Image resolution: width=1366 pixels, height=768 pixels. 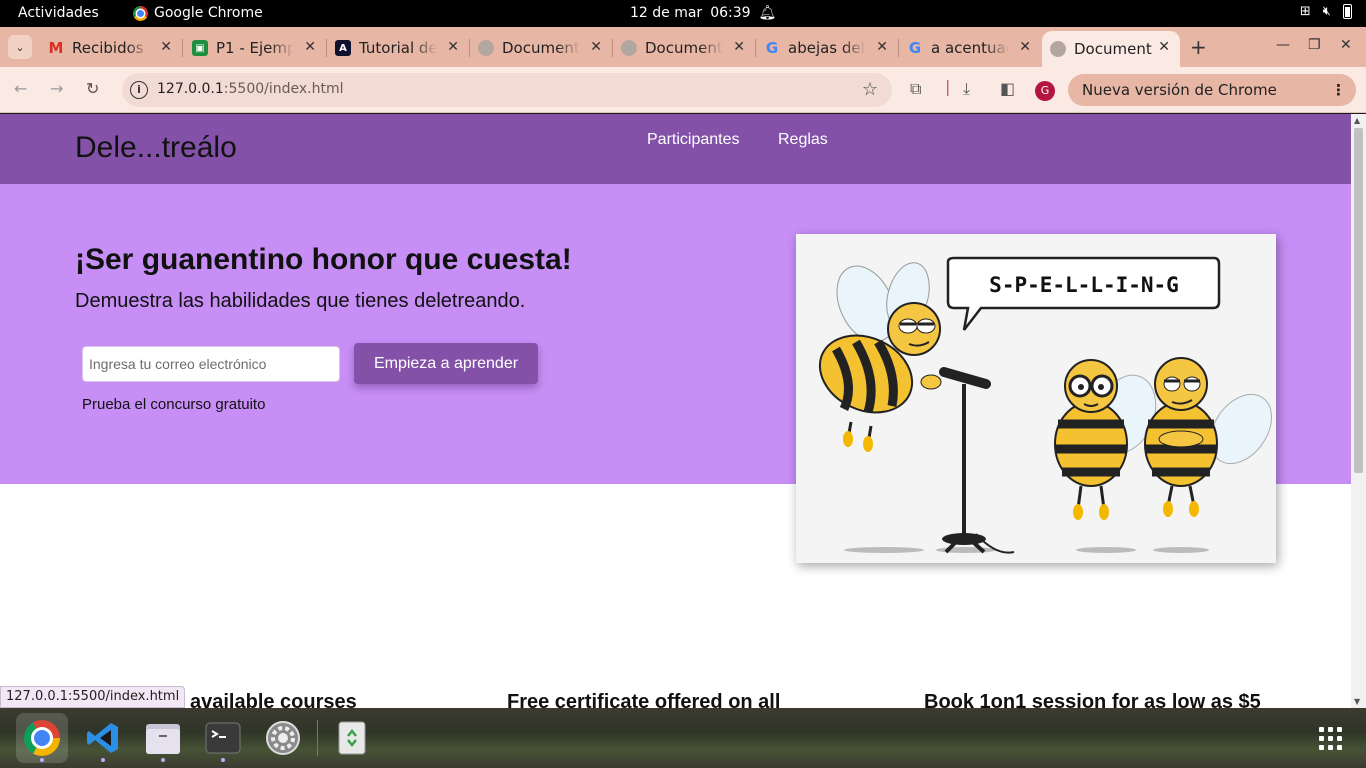 I want to click on minimize-icon: —, so click(x=1283, y=45).